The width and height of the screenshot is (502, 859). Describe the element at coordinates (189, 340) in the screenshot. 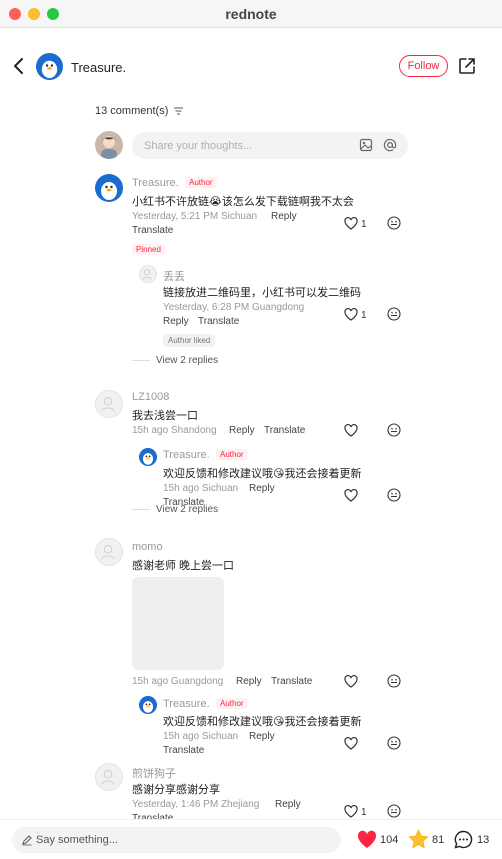

I see `author-liked-badge: Author liked` at that location.